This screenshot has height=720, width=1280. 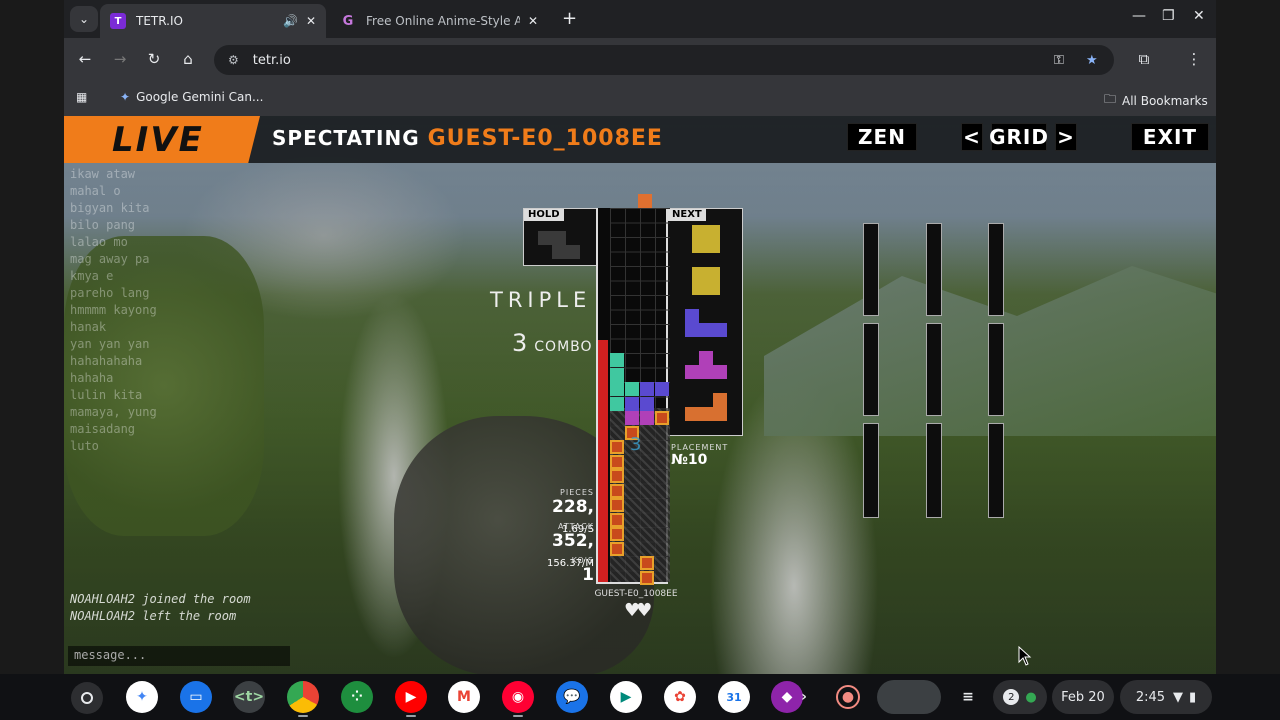 What do you see at coordinates (464, 697) in the screenshot?
I see `gmail-app-icon: M` at bounding box center [464, 697].